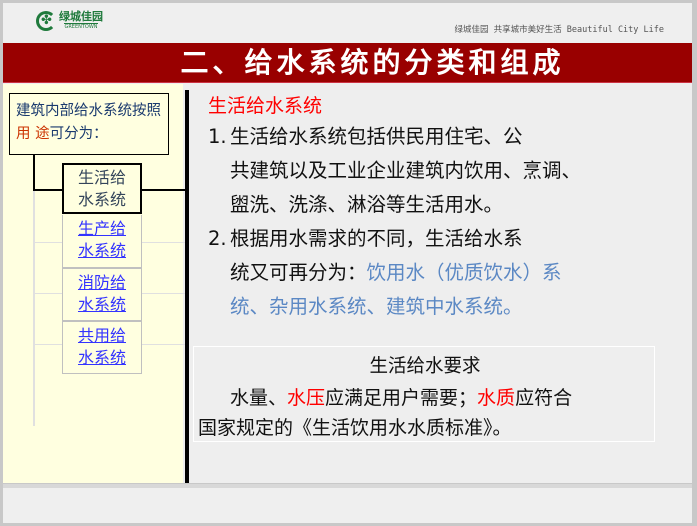  I want to click on highlight-water-pressure: 水压, so click(306, 398).